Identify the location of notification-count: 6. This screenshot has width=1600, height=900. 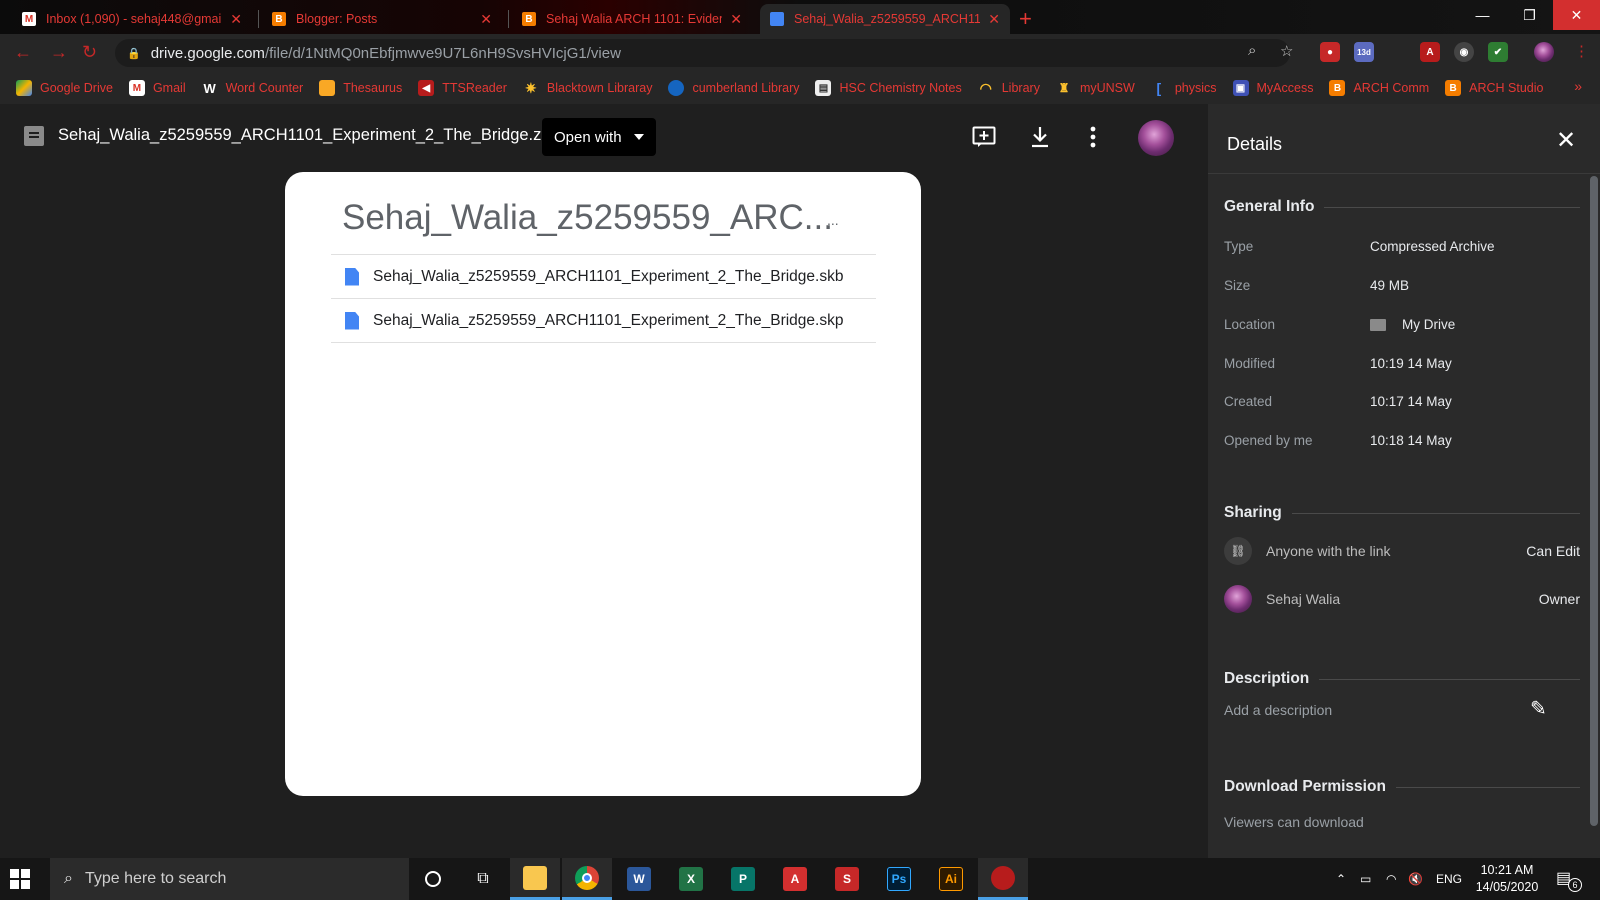
(1575, 885).